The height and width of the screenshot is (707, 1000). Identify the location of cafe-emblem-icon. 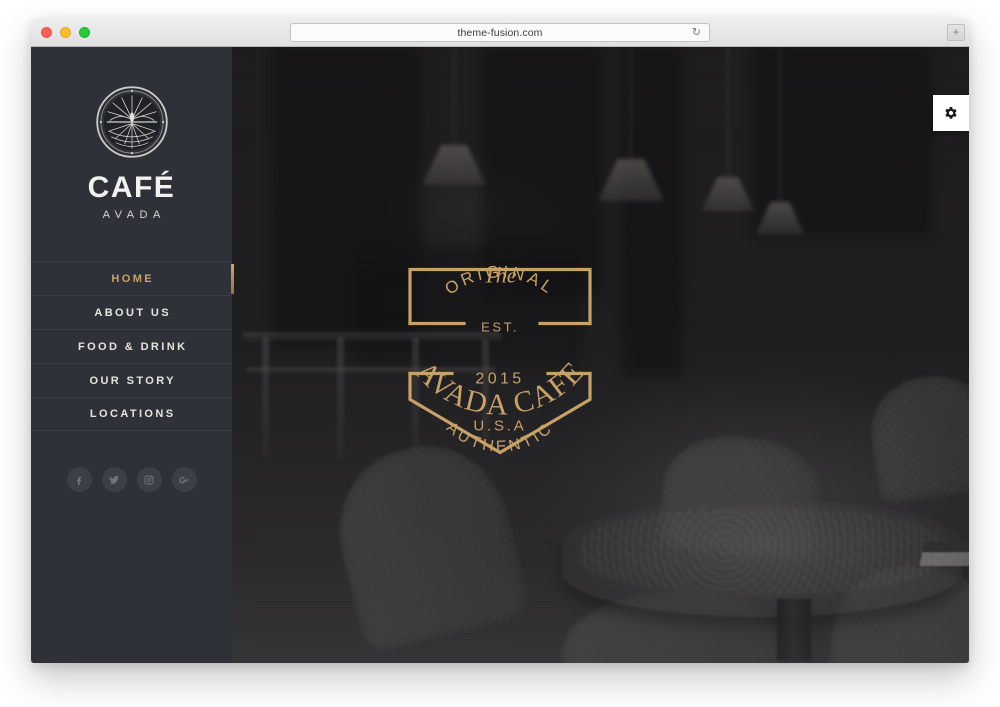
(131, 122).